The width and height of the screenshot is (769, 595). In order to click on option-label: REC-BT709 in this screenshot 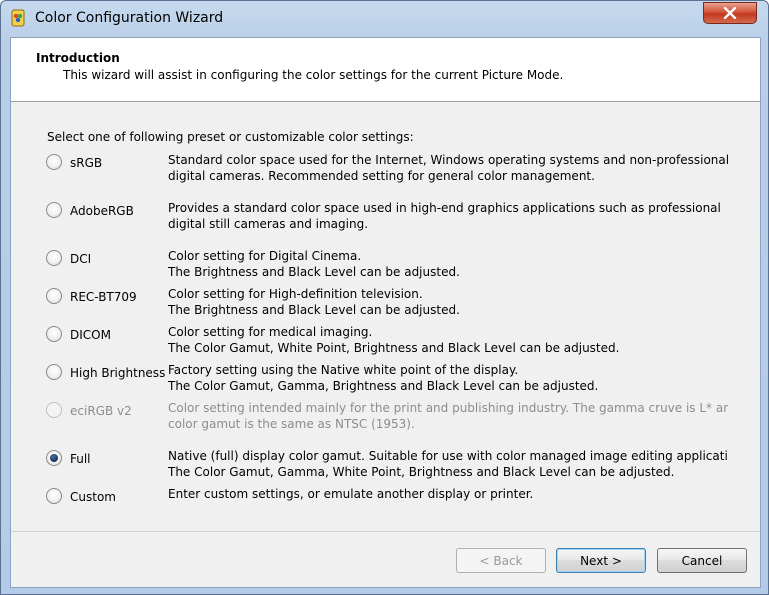, I will do `click(103, 297)`.